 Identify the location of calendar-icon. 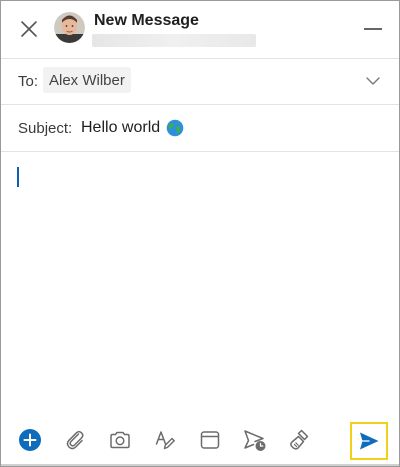
(210, 440).